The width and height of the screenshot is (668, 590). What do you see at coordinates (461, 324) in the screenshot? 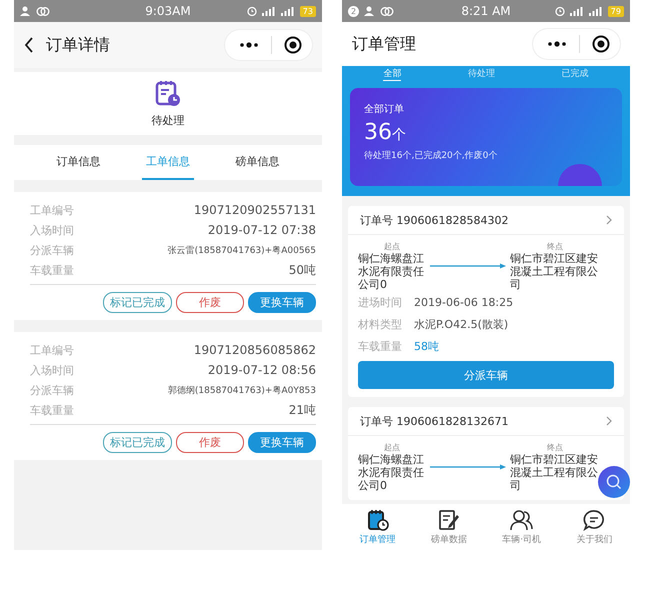
I see `detail-value: 水泥P.O42.5(散装)` at bounding box center [461, 324].